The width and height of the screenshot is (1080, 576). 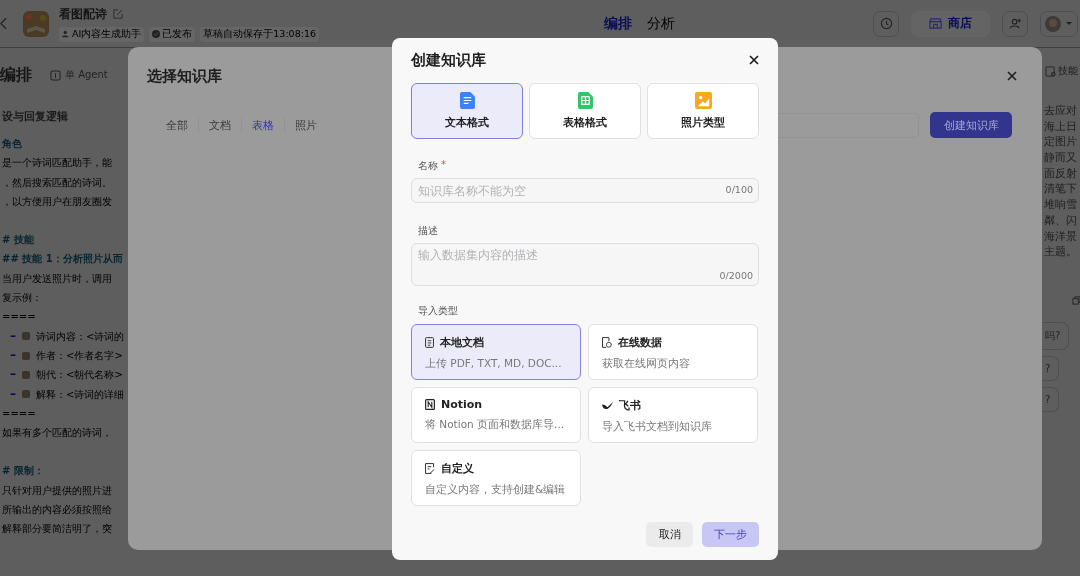 I want to click on status-tag: 草稿自动保存于13:08:16, so click(x=259, y=34).